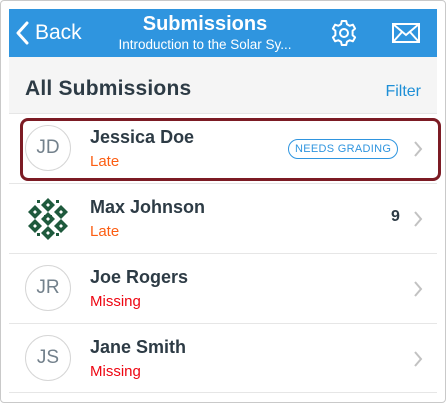 The image size is (446, 403). Describe the element at coordinates (108, 88) in the screenshot. I see `section-title: All Submissions` at that location.